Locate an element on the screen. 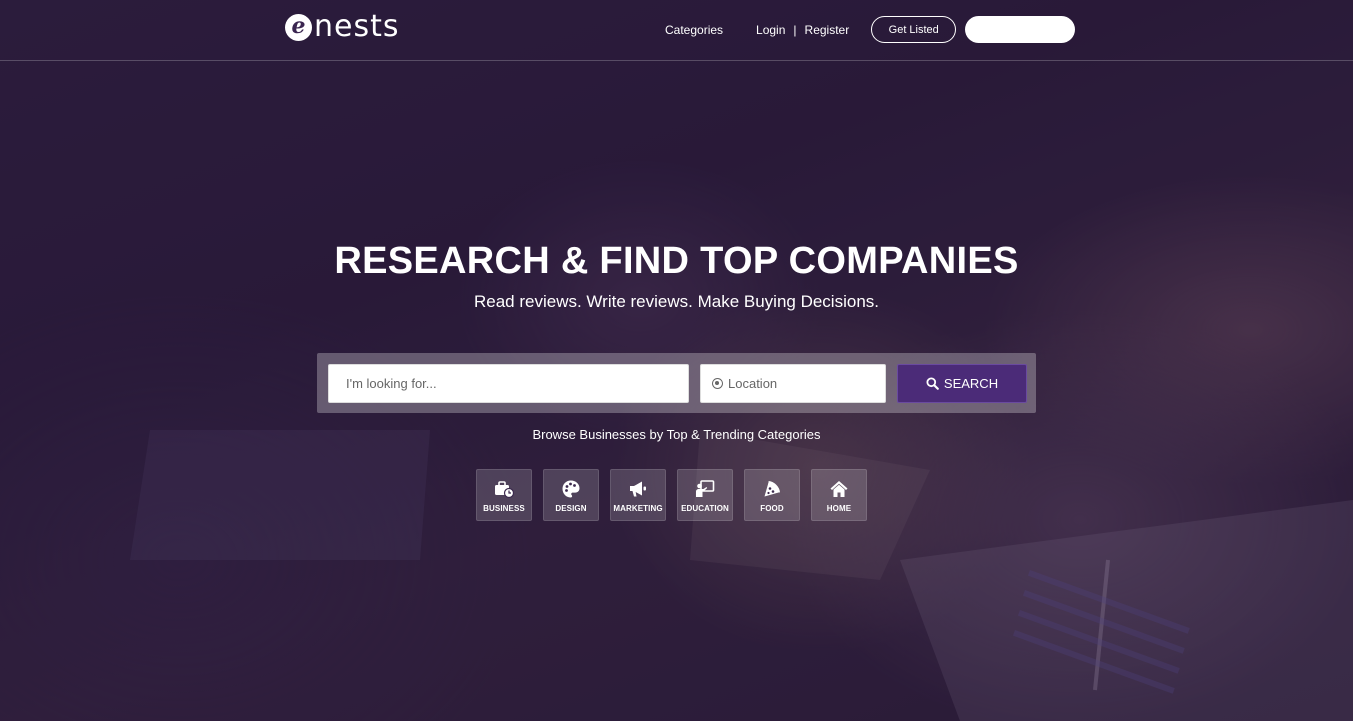 This screenshot has width=1353, height=721. megaphone-icon is located at coordinates (638, 489).